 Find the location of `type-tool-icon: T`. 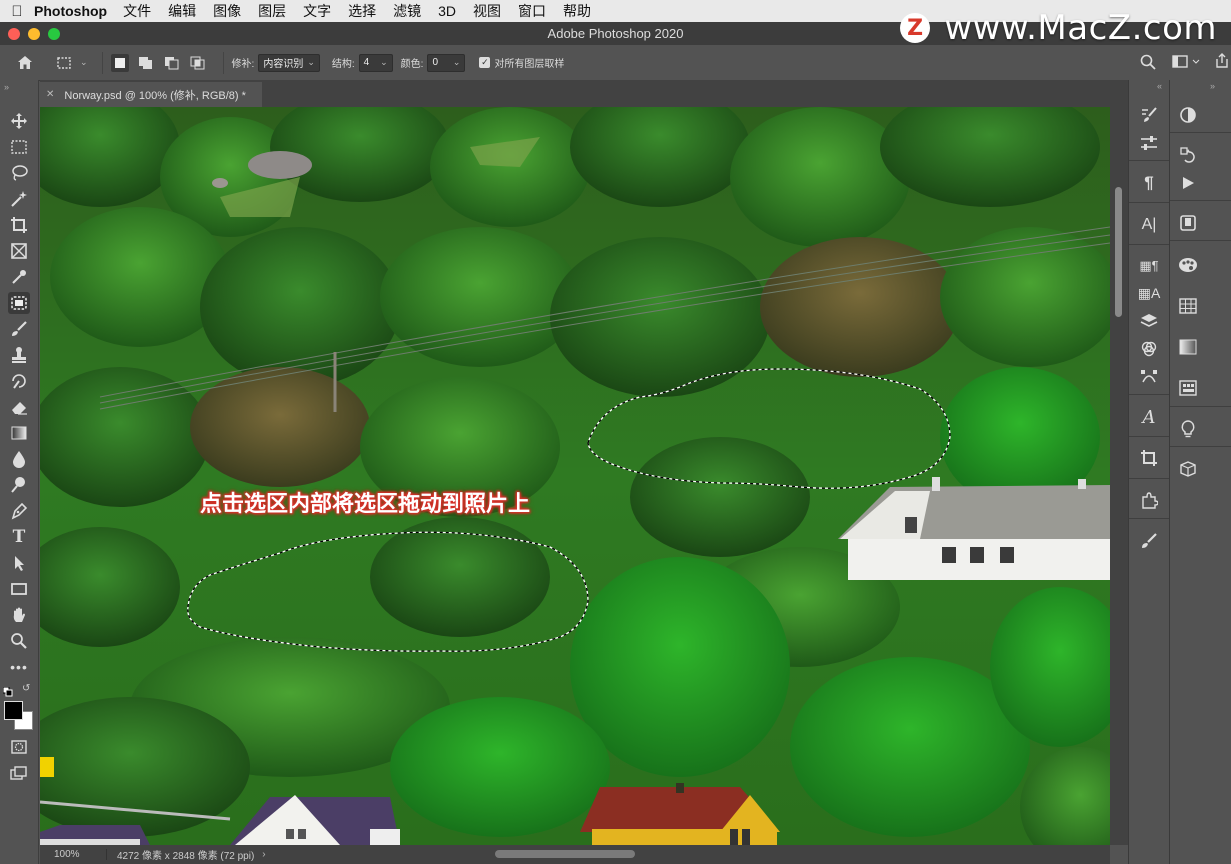

type-tool-icon: T is located at coordinates (19, 537).